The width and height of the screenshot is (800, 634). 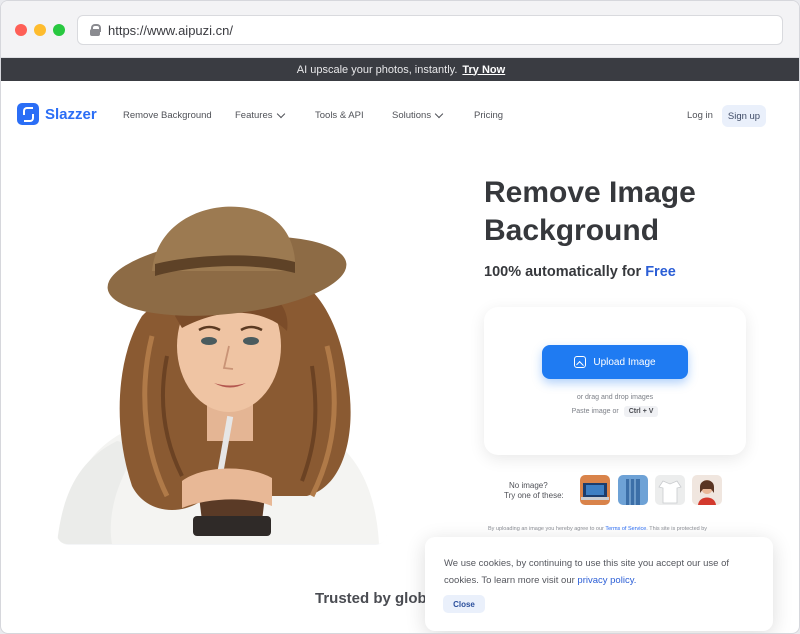 I want to click on nav-item-label: Pricing, so click(x=489, y=115).